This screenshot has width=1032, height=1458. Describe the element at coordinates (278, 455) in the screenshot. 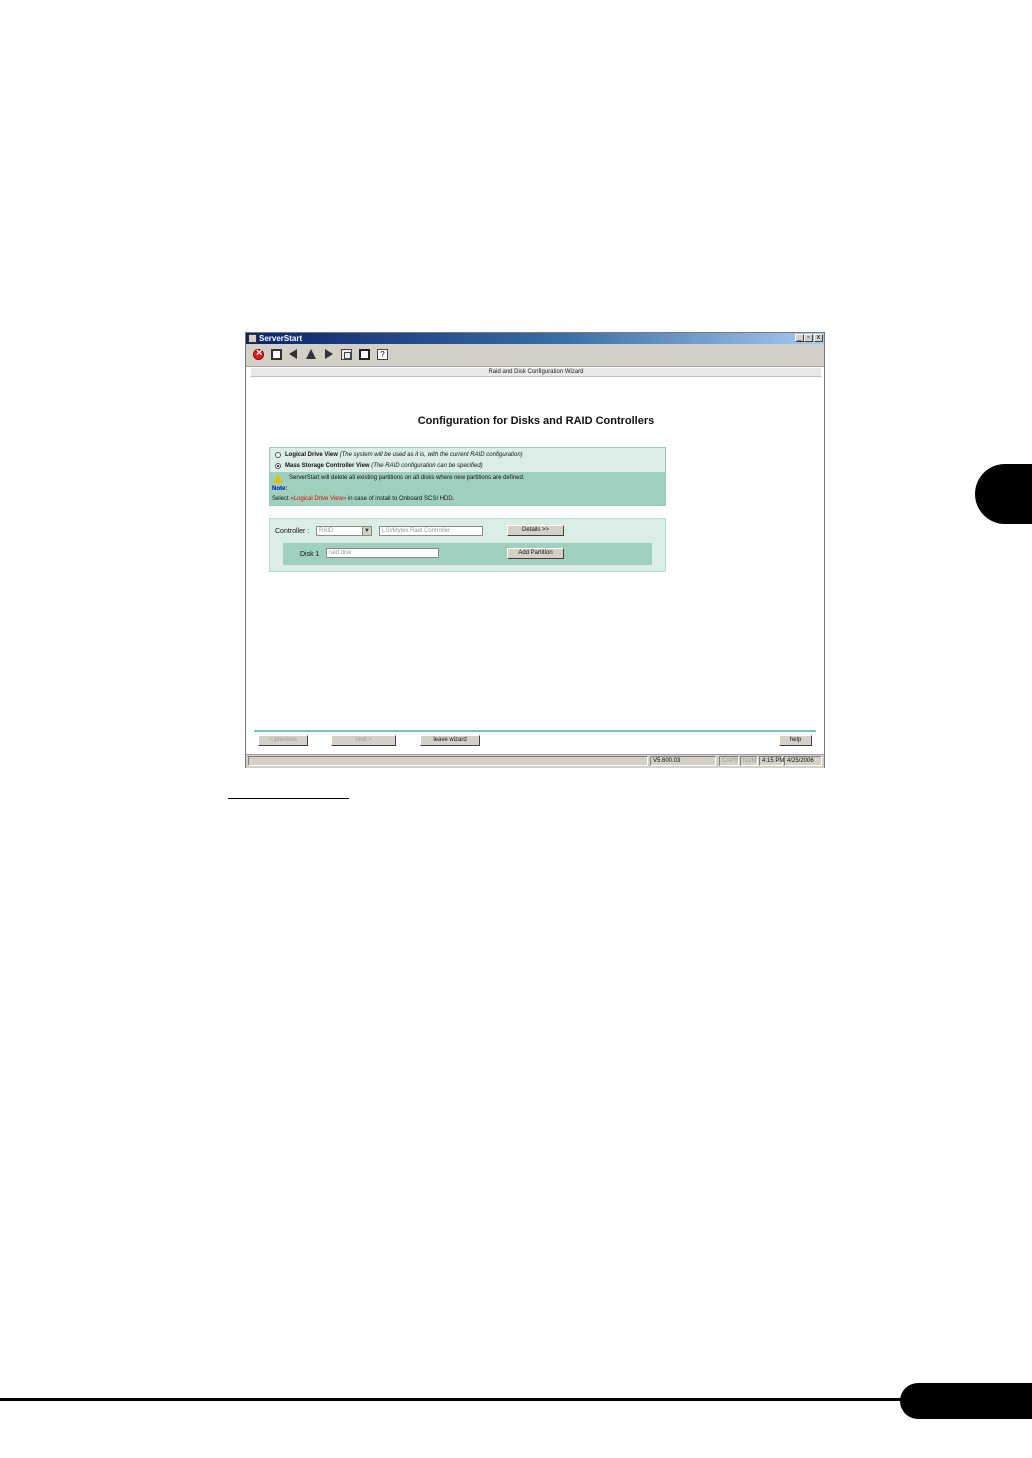

I see `logical-drive-radio` at that location.